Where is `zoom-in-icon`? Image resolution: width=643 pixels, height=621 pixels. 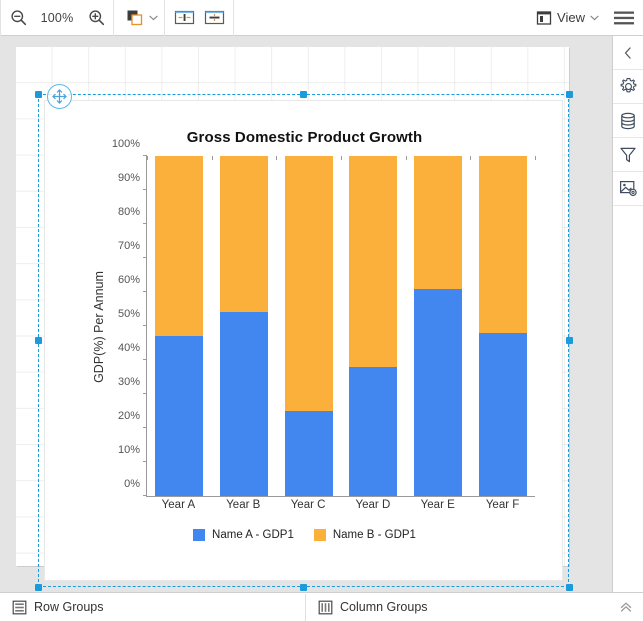
zoom-in-icon is located at coordinates (96, 18).